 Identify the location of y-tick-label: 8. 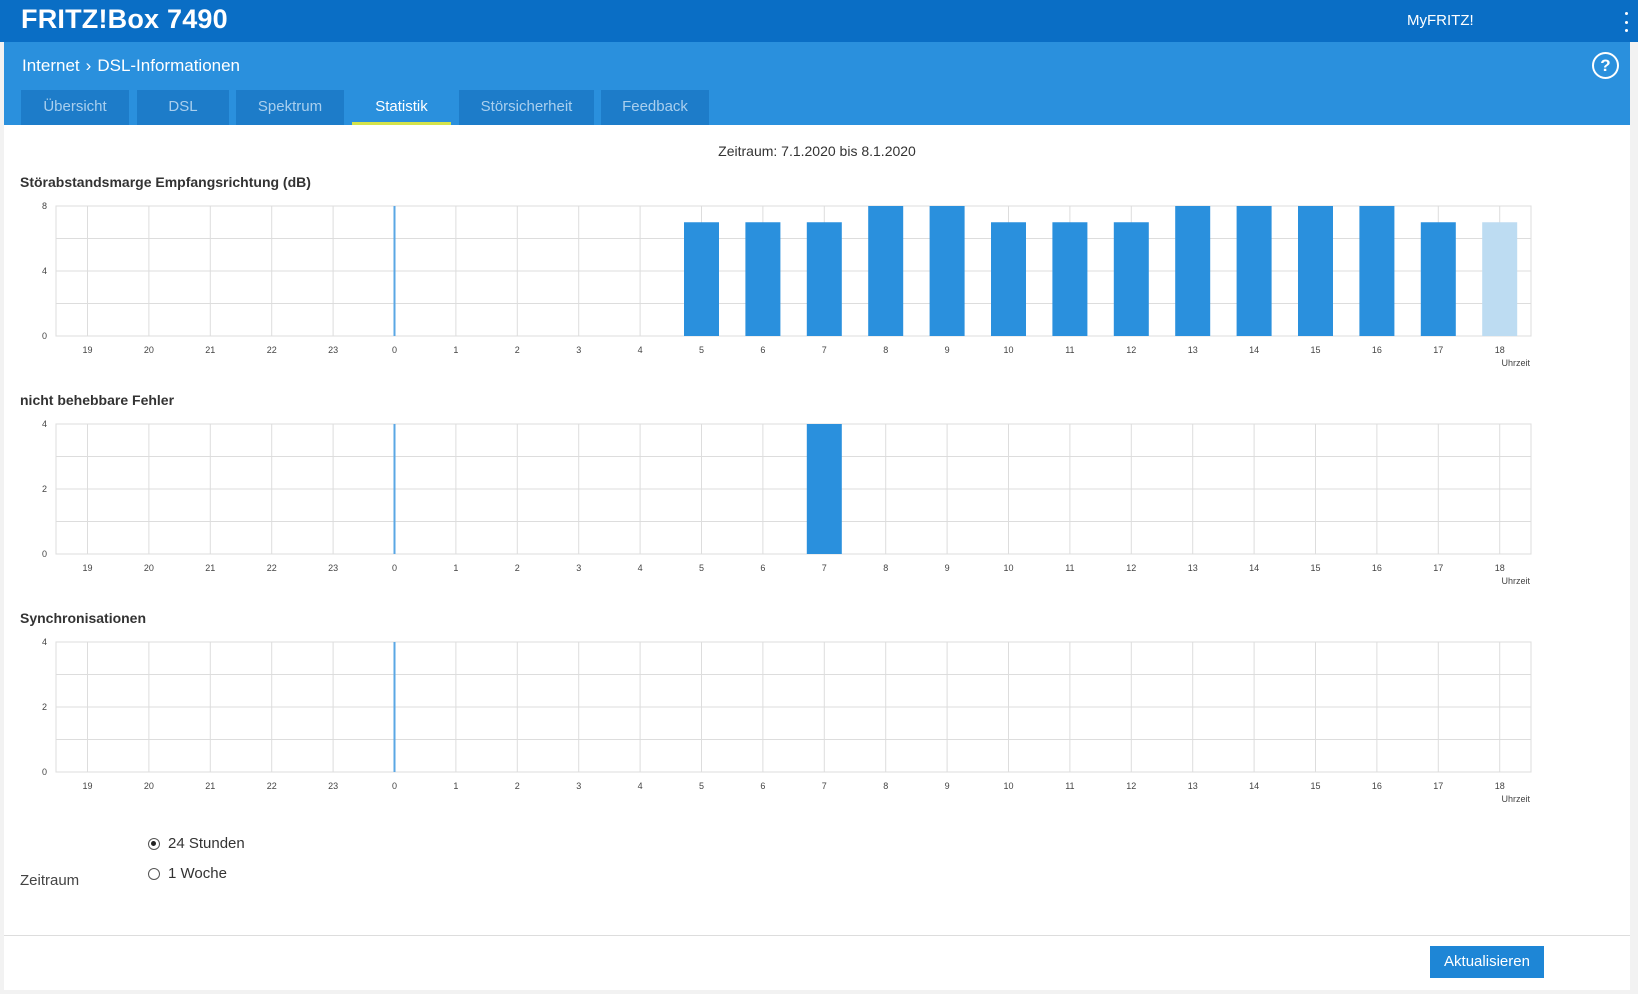
(44, 206).